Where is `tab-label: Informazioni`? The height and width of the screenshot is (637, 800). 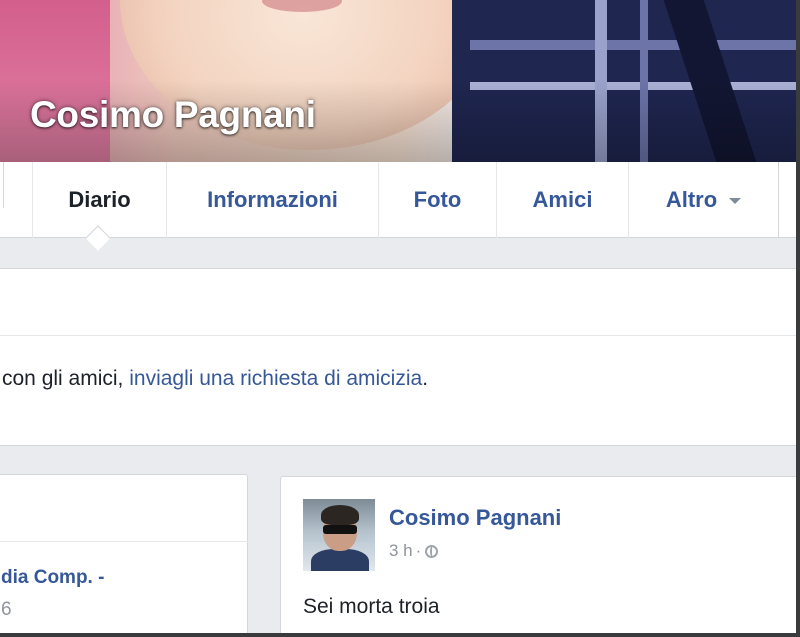 tab-label: Informazioni is located at coordinates (272, 199).